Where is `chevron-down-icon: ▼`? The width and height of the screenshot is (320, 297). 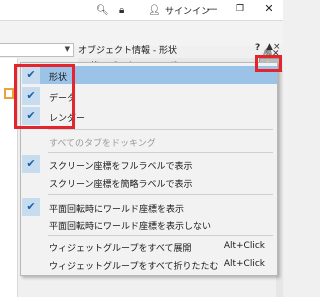 chevron-down-icon: ▼ is located at coordinates (67, 49).